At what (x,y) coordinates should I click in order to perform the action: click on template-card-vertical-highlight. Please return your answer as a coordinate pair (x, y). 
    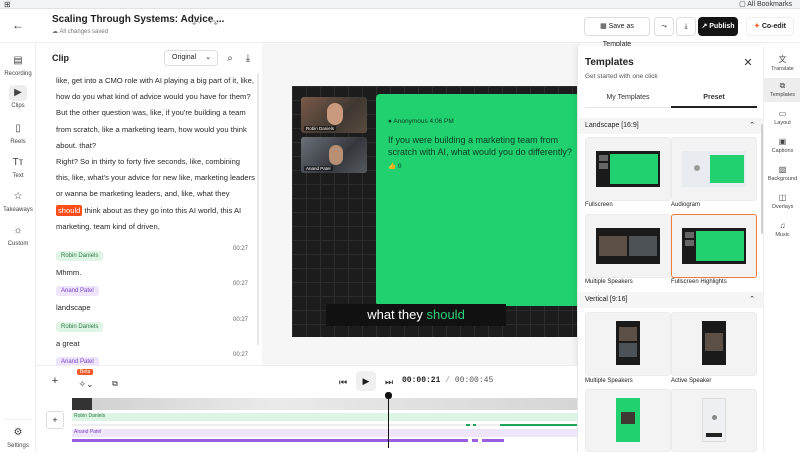
    Looking at the image, I should click on (628, 420).